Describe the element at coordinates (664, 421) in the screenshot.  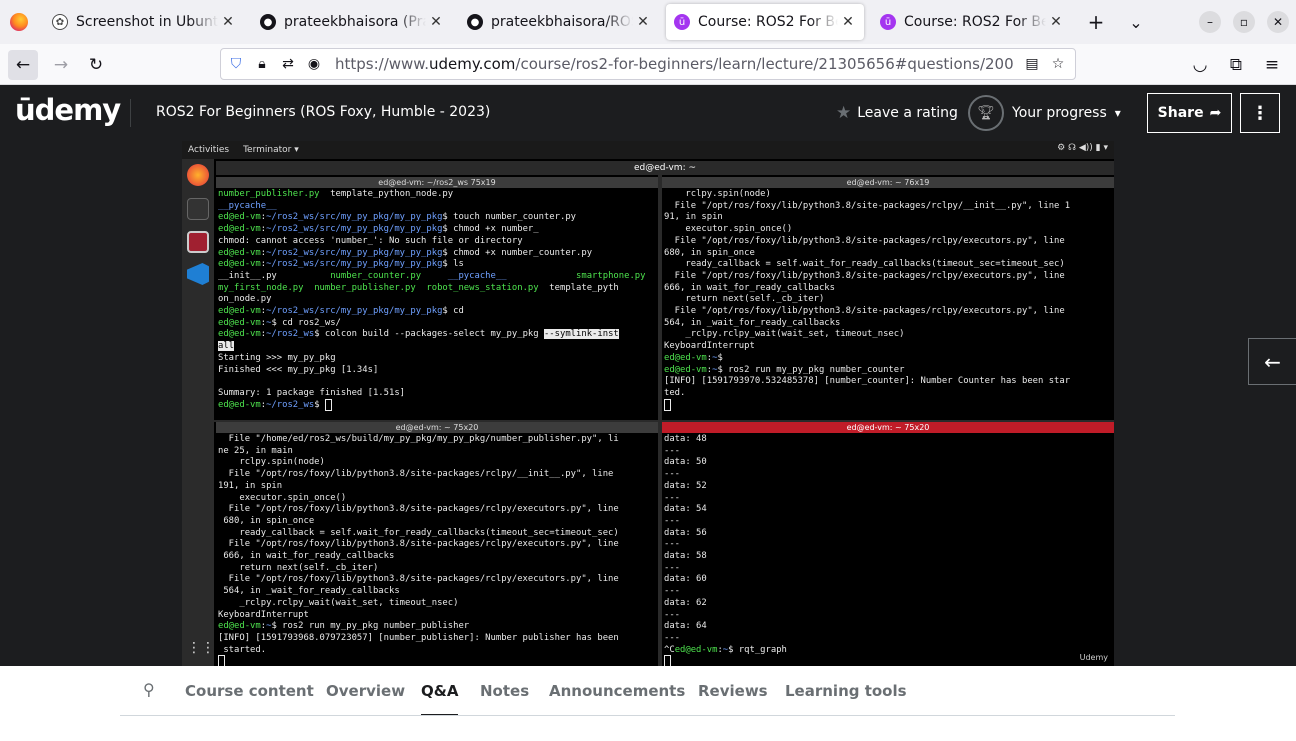
I see `pane-divider-horizontal` at that location.